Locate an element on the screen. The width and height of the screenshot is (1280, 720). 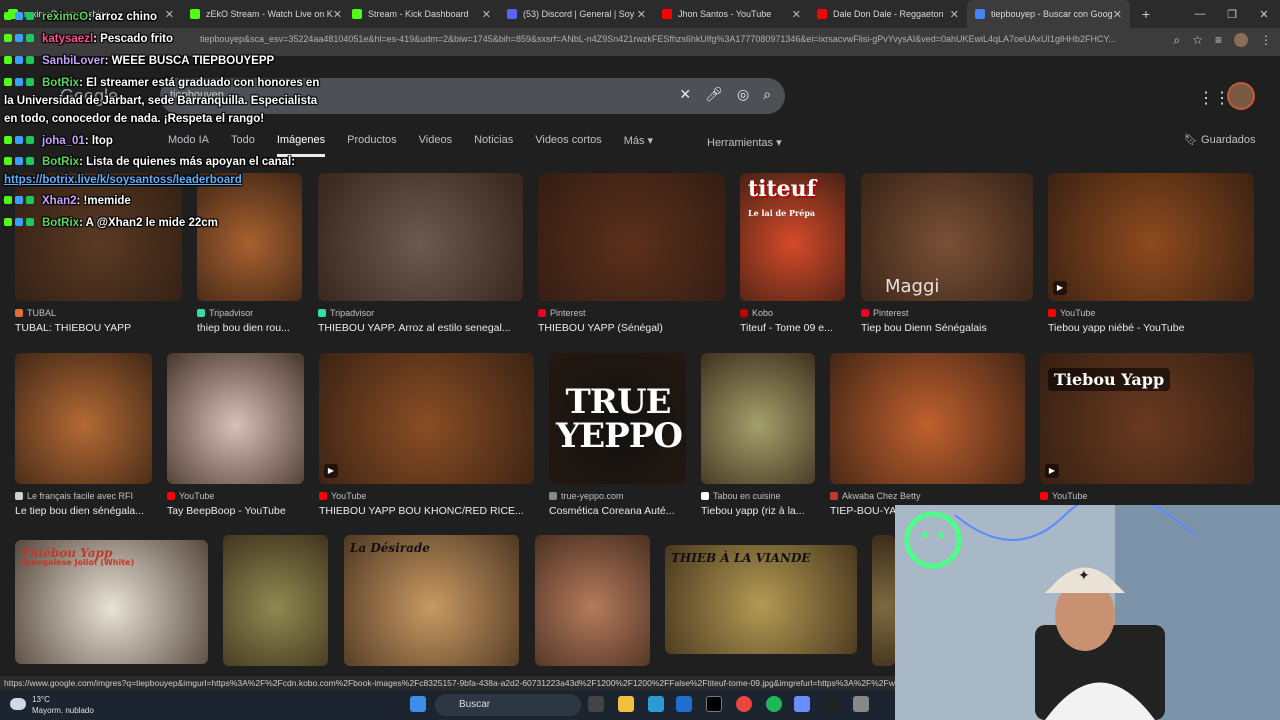
result-source: Akwaba Chez Betty is located at coordinates (875, 496).